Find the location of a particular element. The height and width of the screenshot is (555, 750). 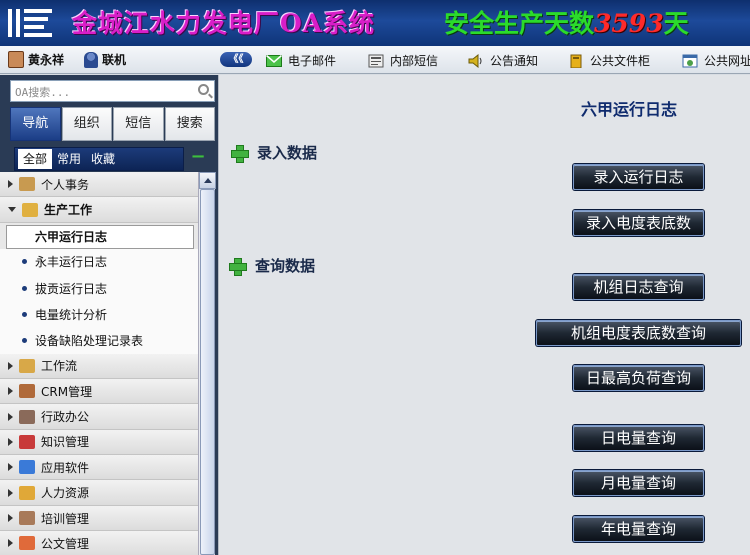

tree-leaf-power-stats: 电量统计分析 is located at coordinates (99, 314).